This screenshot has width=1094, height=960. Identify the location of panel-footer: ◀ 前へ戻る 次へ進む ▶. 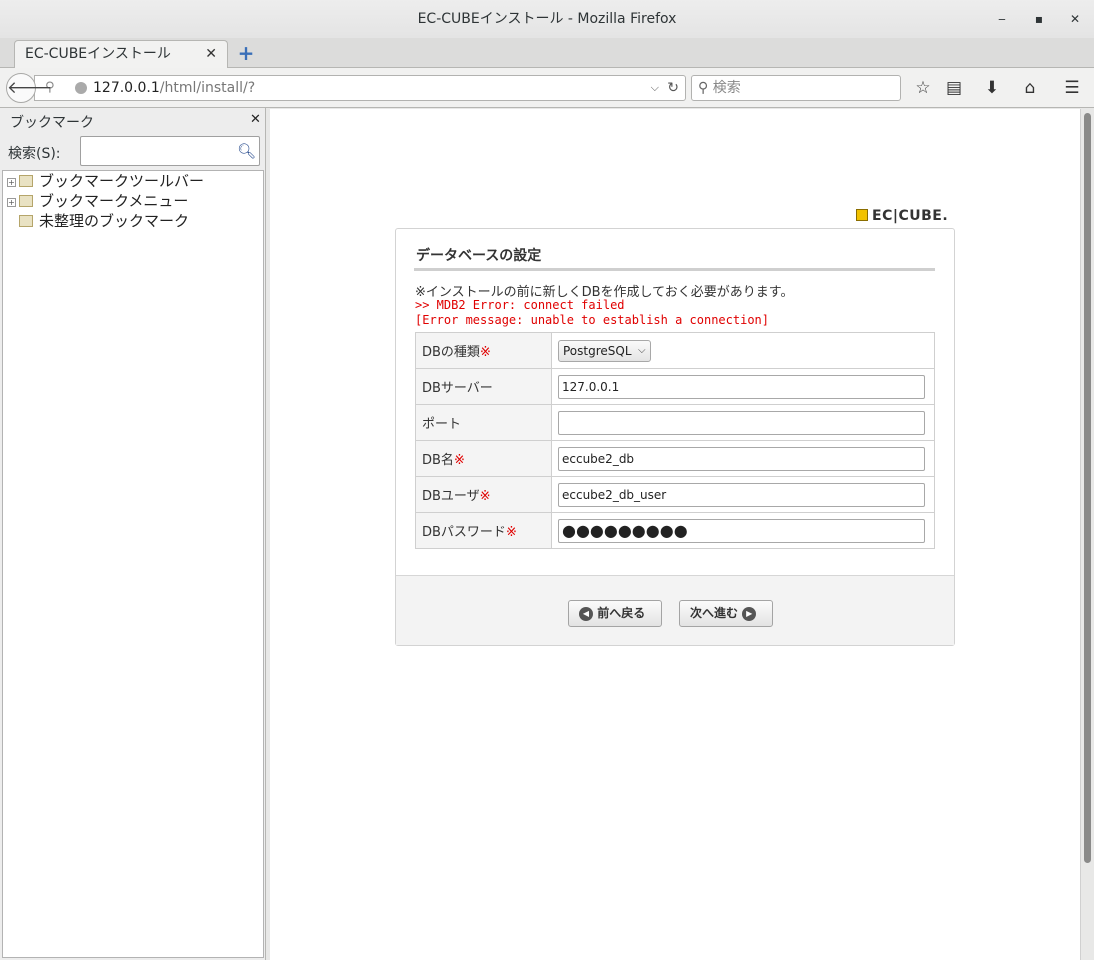
(675, 610).